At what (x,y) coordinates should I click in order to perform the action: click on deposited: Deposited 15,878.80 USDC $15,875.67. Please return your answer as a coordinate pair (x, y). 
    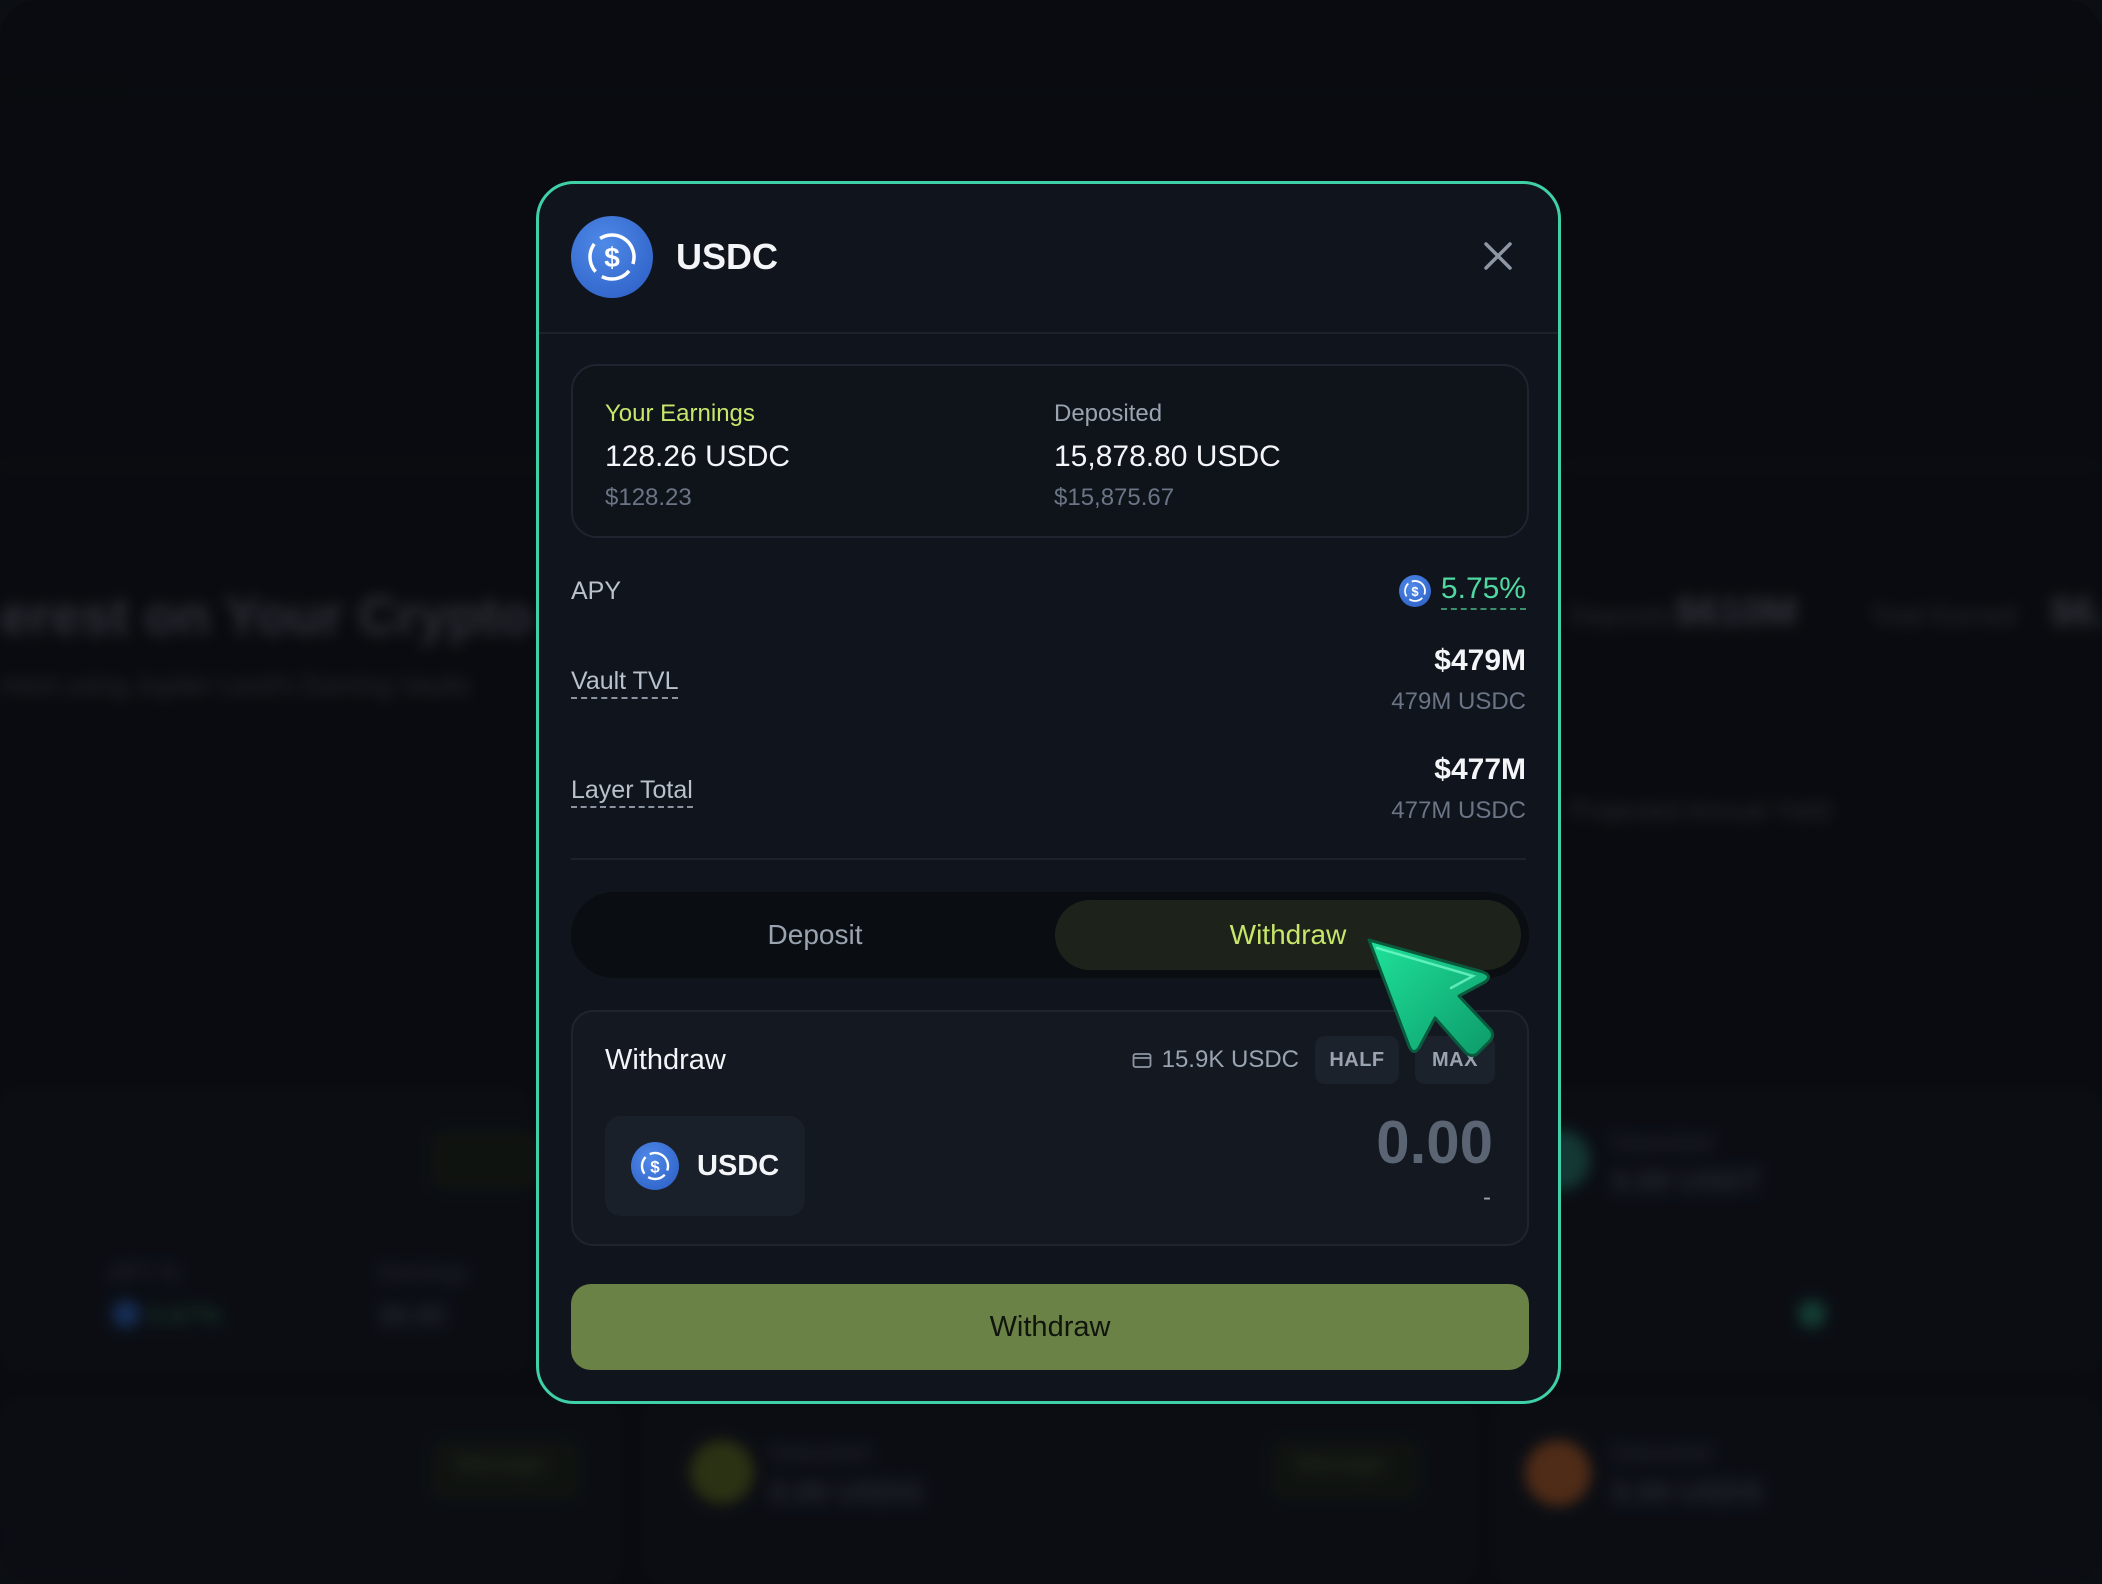
    Looking at the image, I should click on (1167, 456).